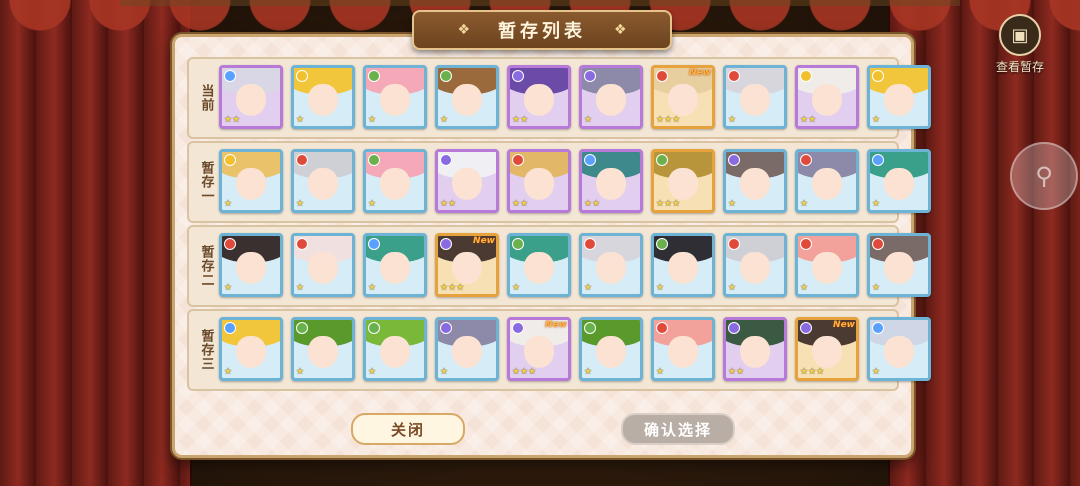 Image resolution: width=1080 pixels, height=486 pixels. I want to click on storage-row: 暂存二 ★ ★ ★ ★★★ New ★ ★ ★ ★ ★ ★, so click(559, 266).